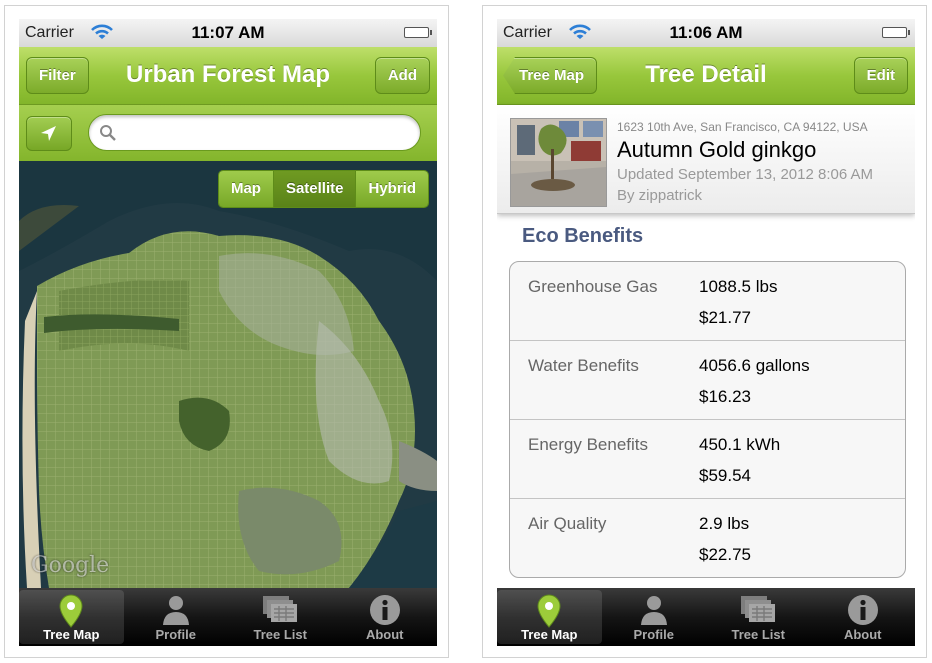 This screenshot has height=663, width=932. Describe the element at coordinates (70, 565) in the screenshot. I see `google-logo: Google` at that location.